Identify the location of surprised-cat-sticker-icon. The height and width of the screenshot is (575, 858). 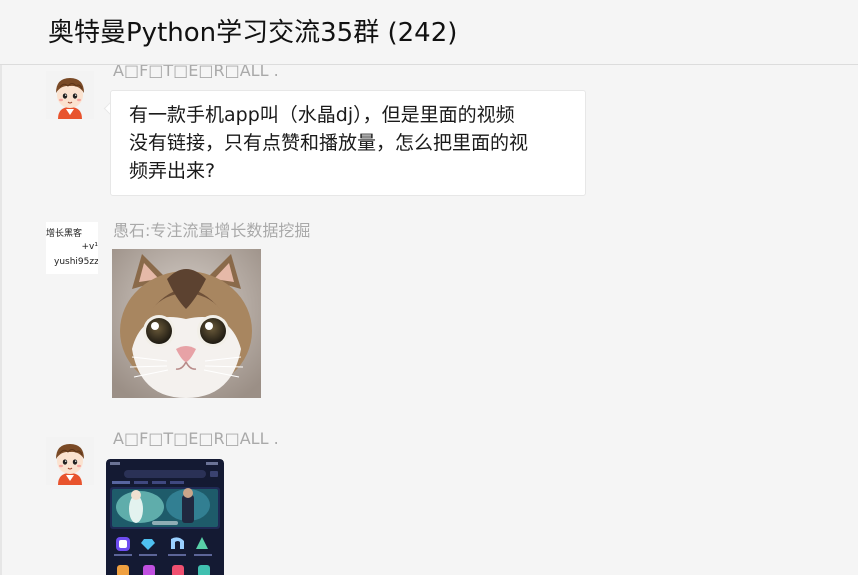
(186, 323).